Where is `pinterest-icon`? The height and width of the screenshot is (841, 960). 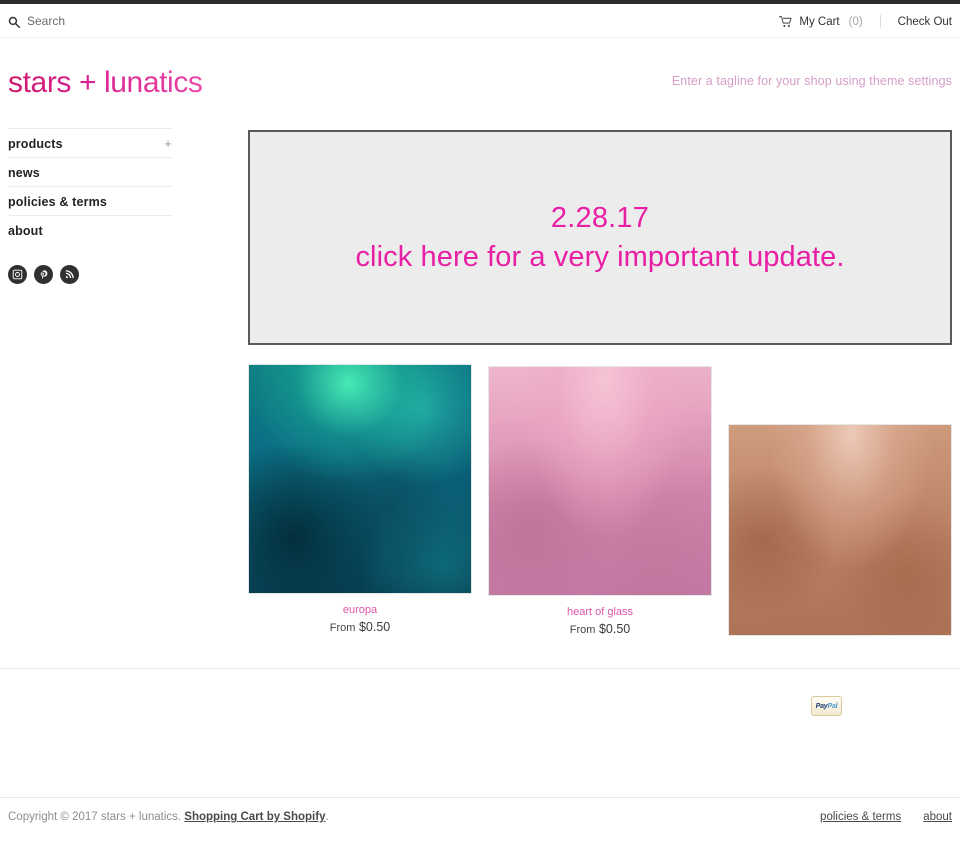 pinterest-icon is located at coordinates (43, 274).